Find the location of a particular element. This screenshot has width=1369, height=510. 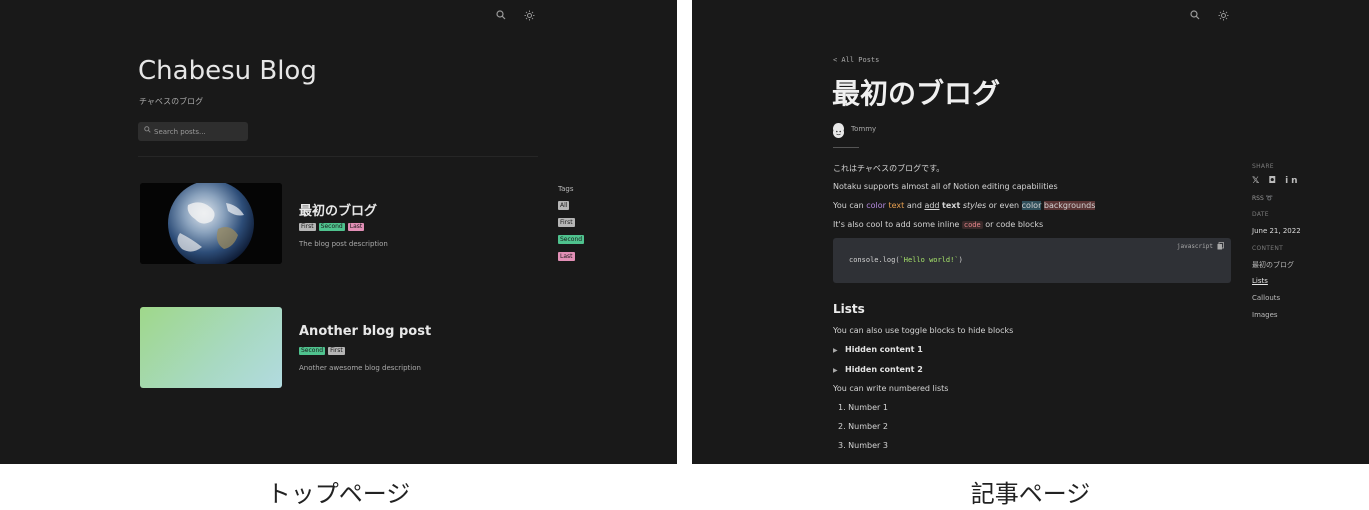

blog-title: Chabesu Blog is located at coordinates (227, 71).